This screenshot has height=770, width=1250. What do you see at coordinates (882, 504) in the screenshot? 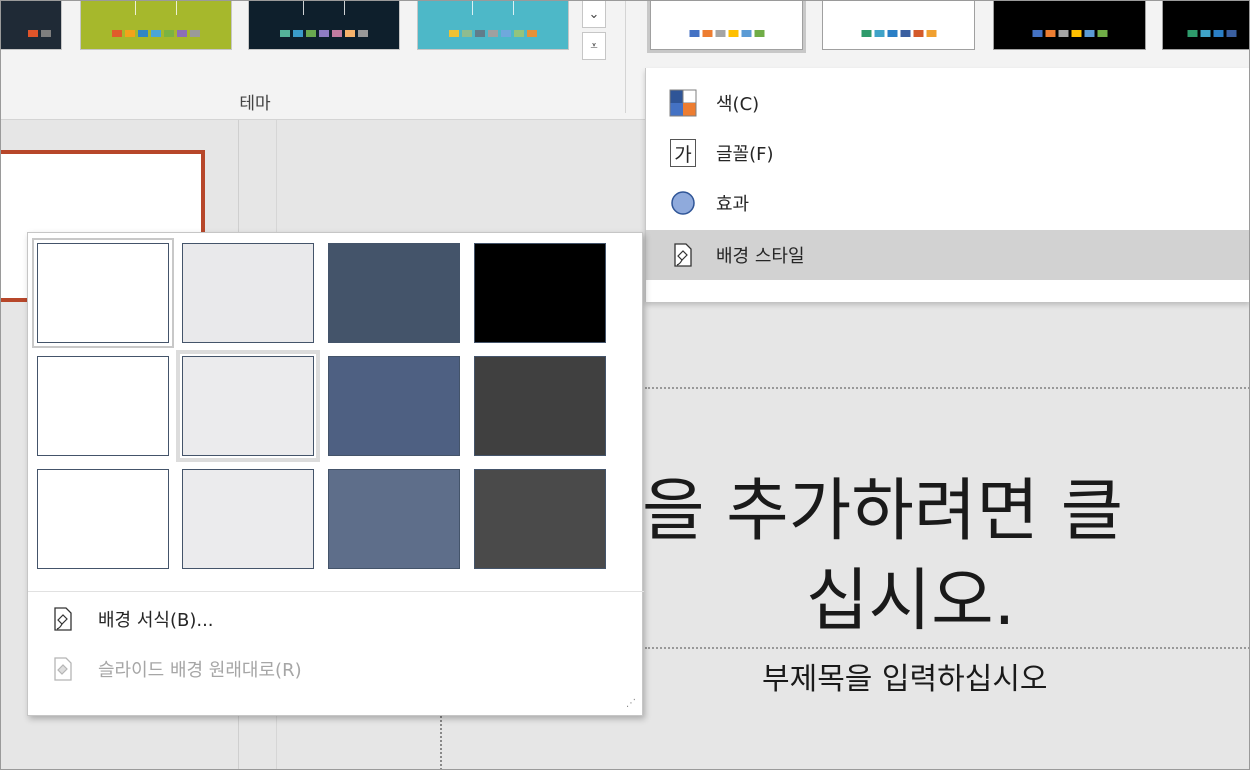
I see `slide-title-line1: 을 추가하려면 클` at bounding box center [882, 504].